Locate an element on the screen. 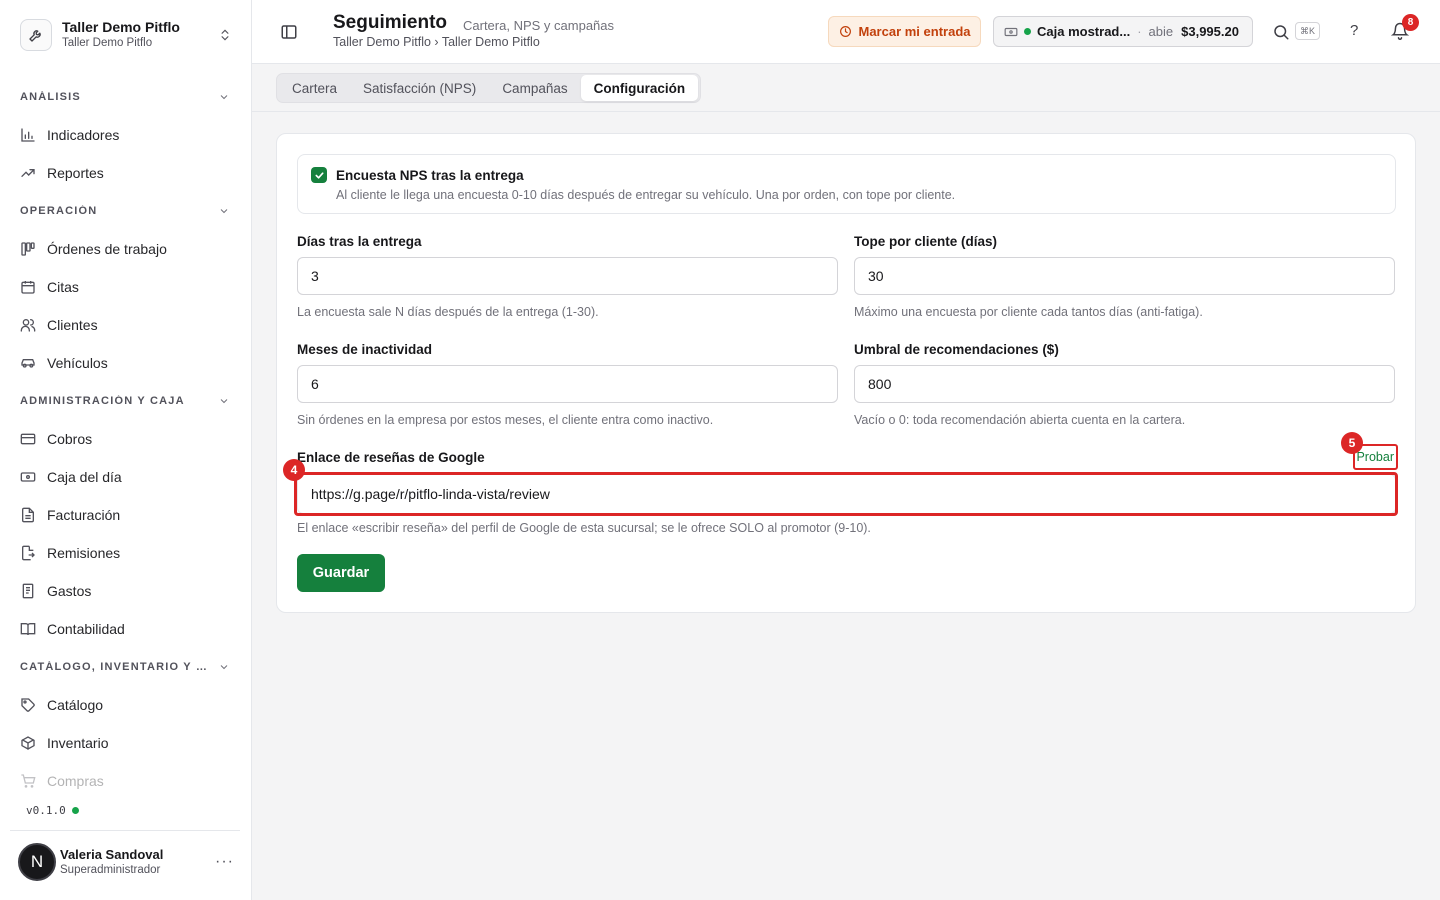  sidebar-item-ordenes: Órdenes de trabajo is located at coordinates (126, 249).